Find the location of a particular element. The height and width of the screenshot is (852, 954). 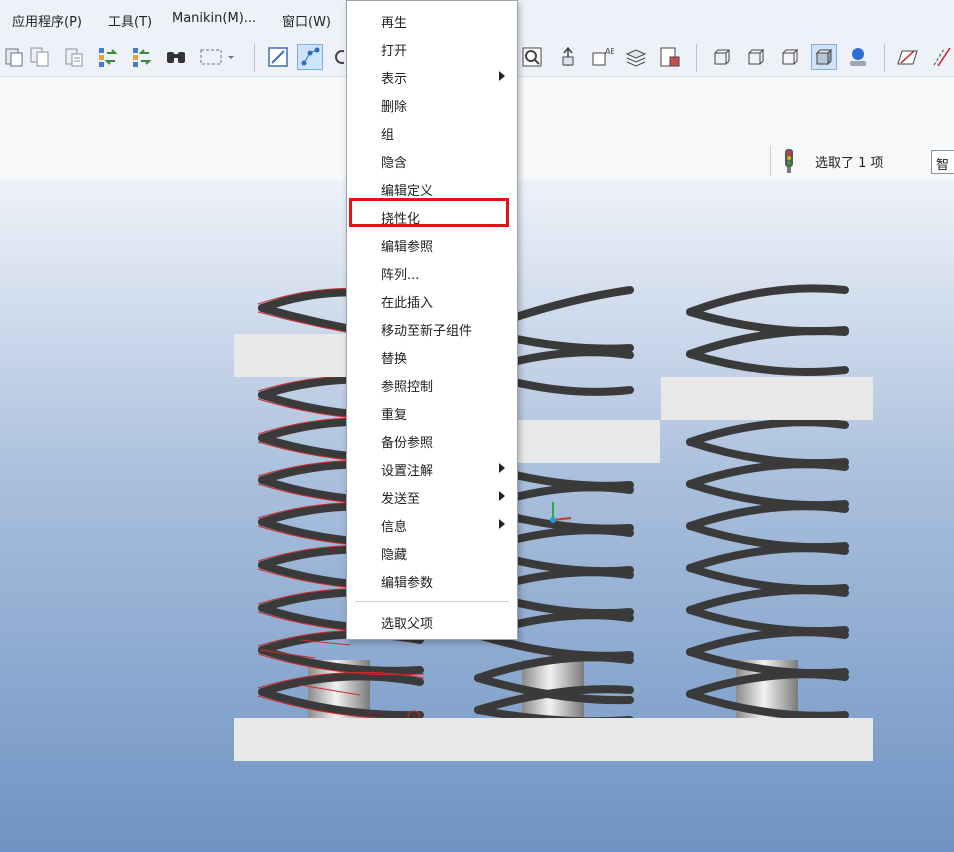

menu-item-backup-references: 备份参照 is located at coordinates (432, 440).